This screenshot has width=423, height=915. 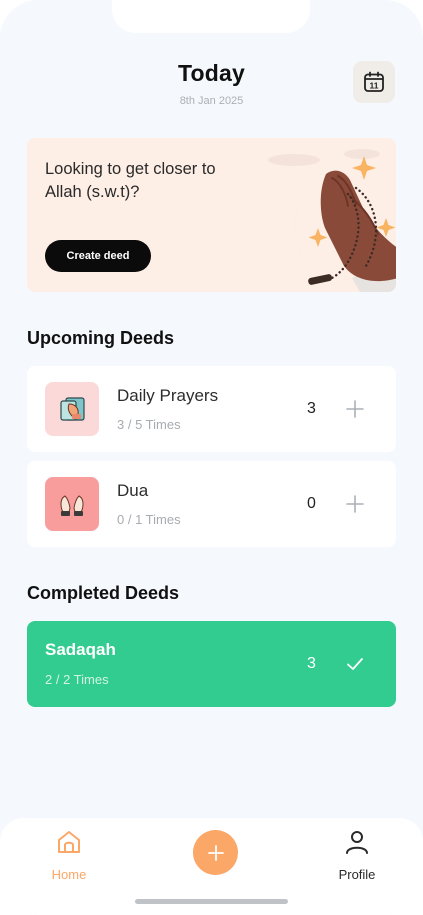 What do you see at coordinates (69, 842) in the screenshot?
I see `home-icon` at bounding box center [69, 842].